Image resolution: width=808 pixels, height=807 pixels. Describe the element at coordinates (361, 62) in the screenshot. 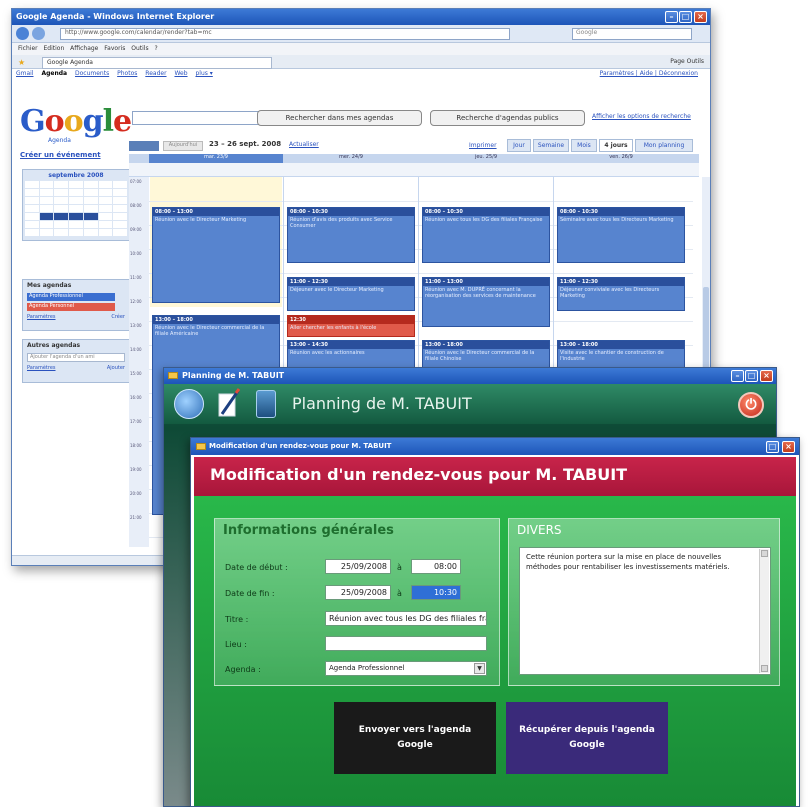

I see `browser-tabbar: ★ Google Agenda Page Outils` at that location.